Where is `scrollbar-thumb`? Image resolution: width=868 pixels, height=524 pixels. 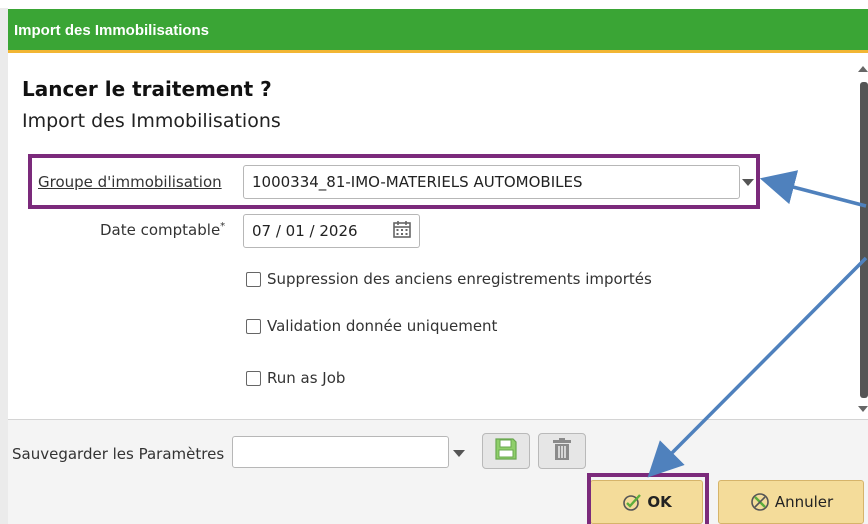
scrollbar-thumb is located at coordinates (864, 240).